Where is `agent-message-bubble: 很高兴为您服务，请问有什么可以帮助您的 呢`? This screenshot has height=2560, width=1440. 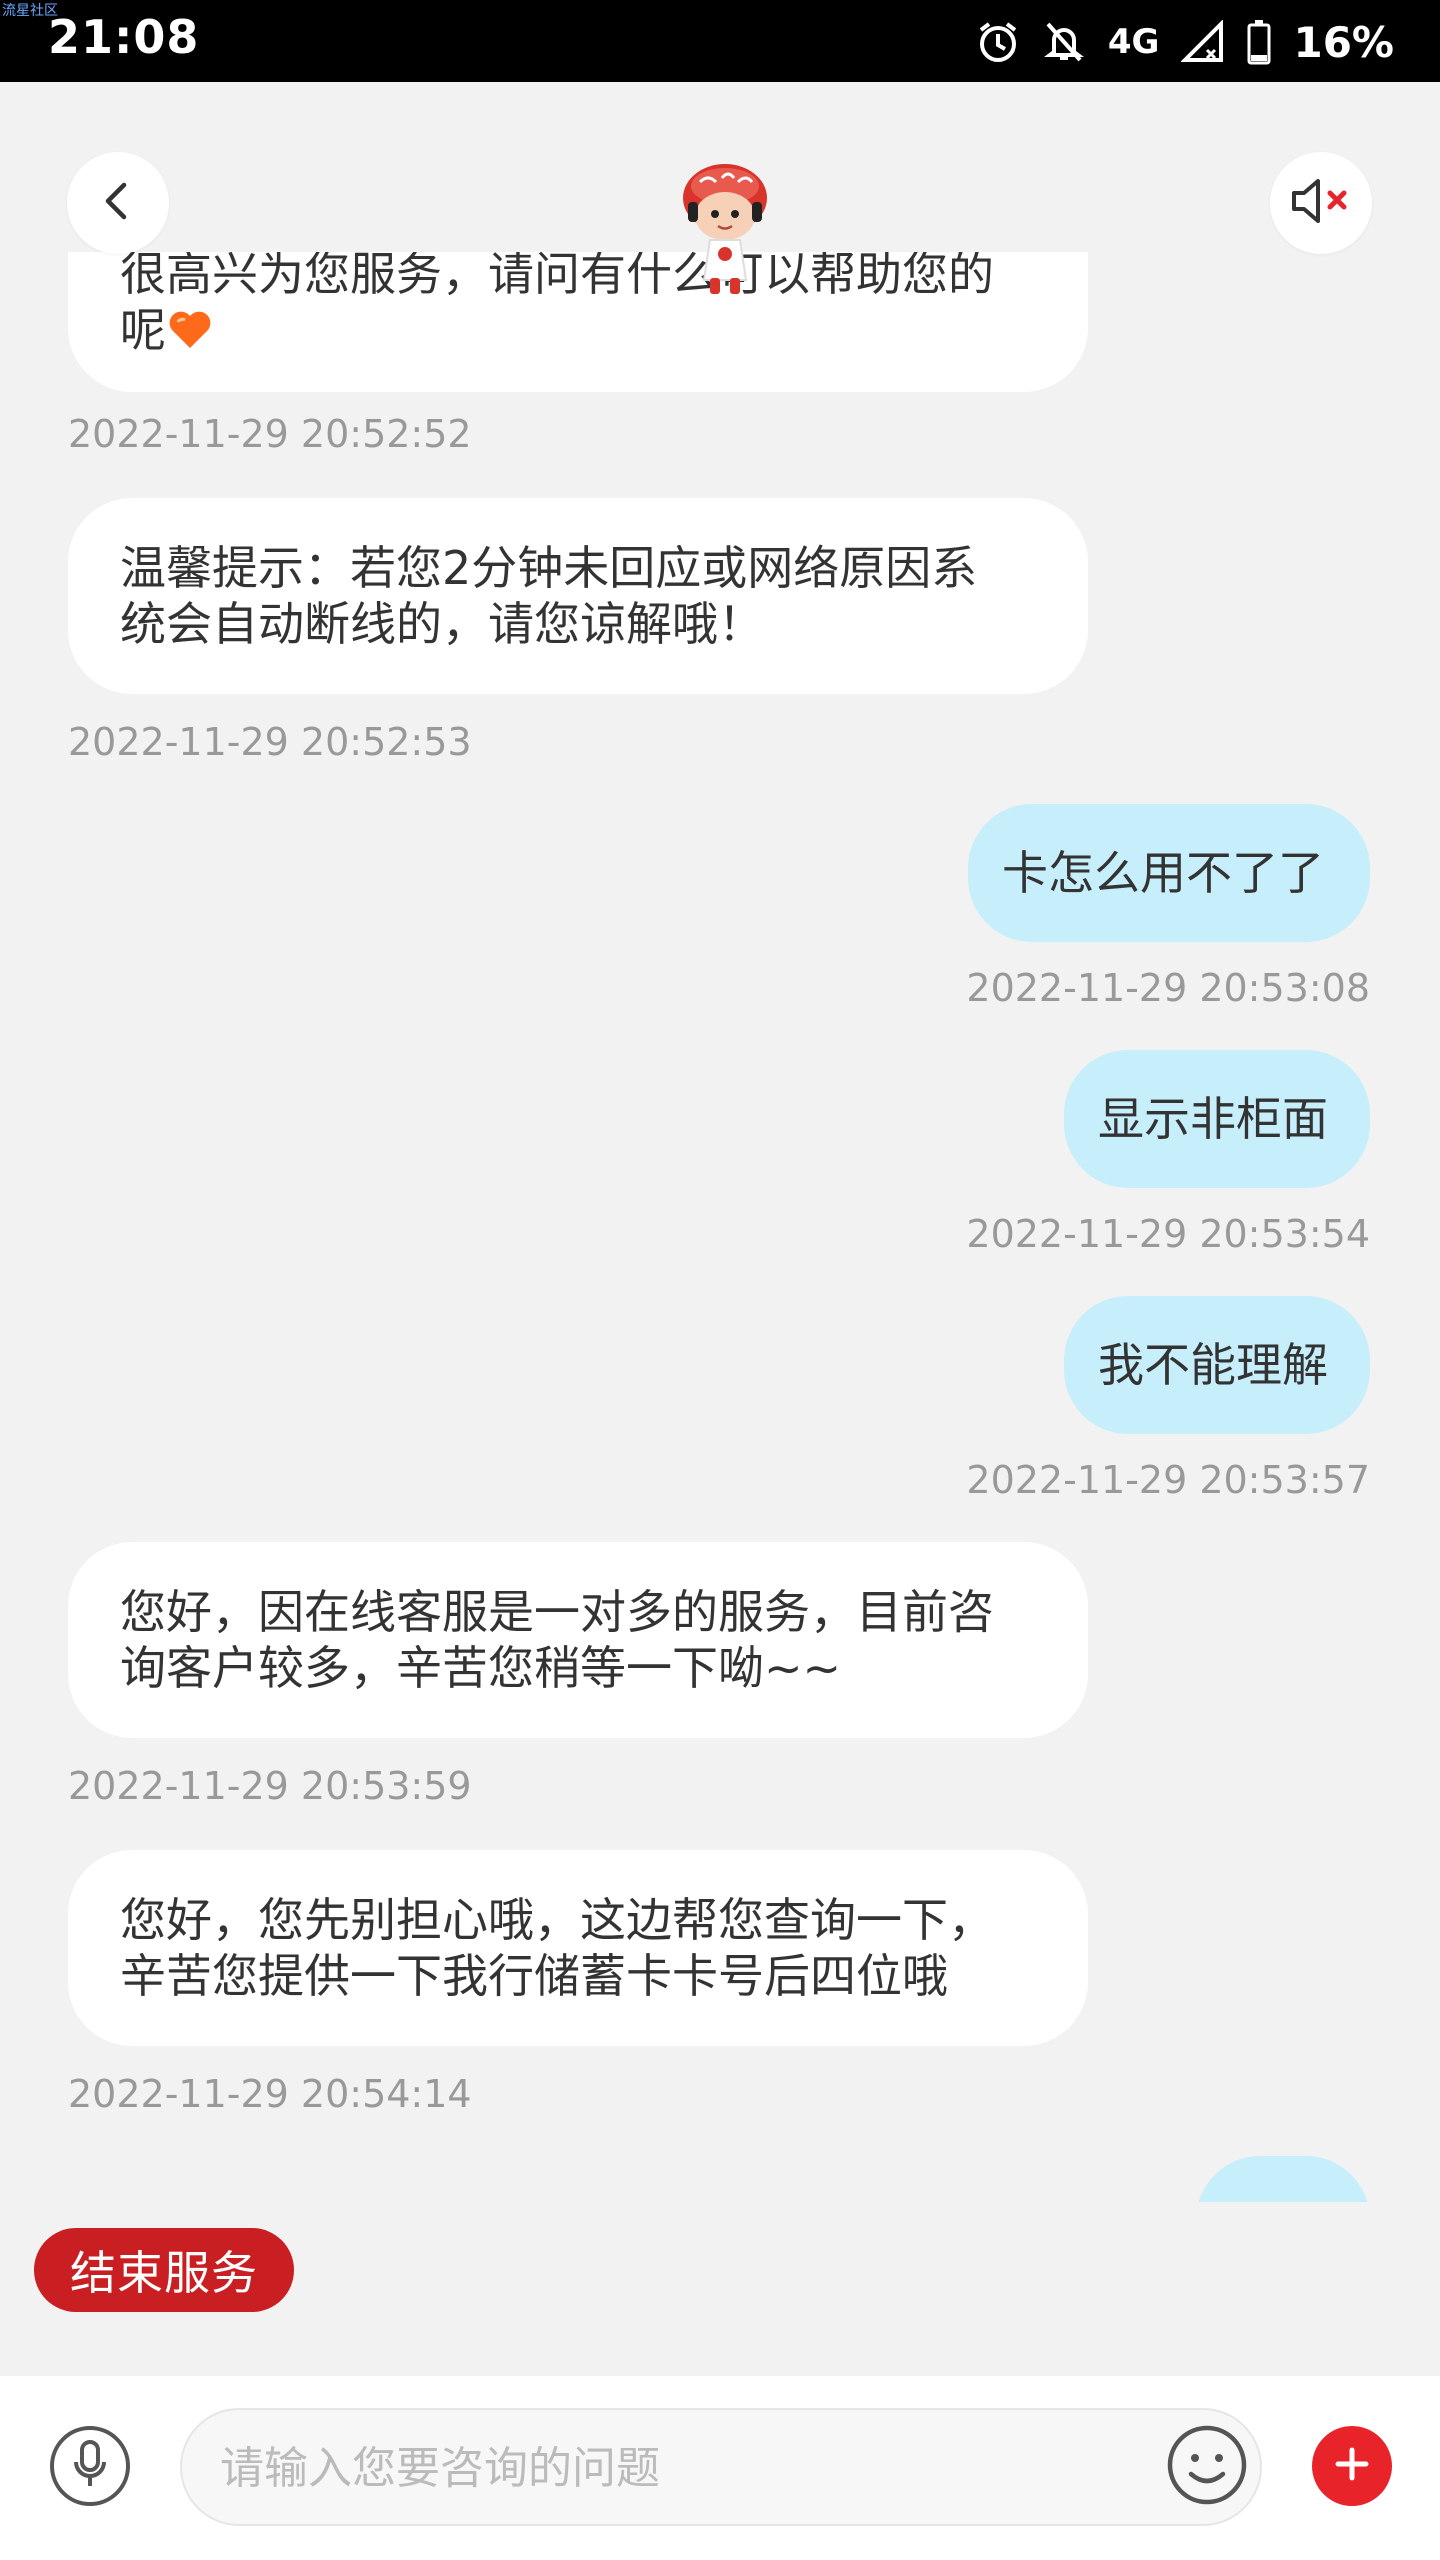 agent-message-bubble: 很高兴为您服务，请问有什么可以帮助您的 呢 is located at coordinates (578, 322).